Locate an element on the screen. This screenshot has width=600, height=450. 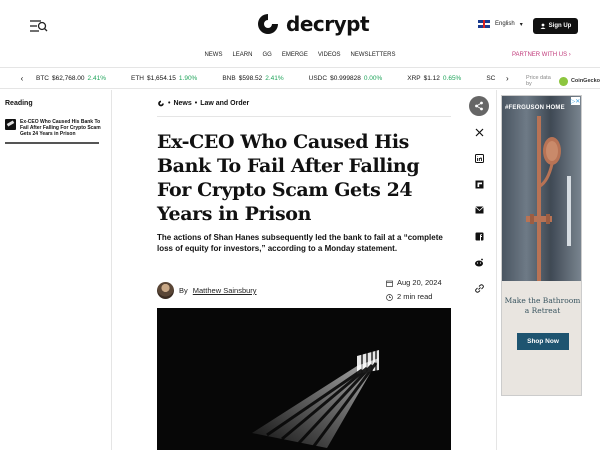
ticker-coin: USDC $0.999828 0.00% is located at coordinates (346, 78).